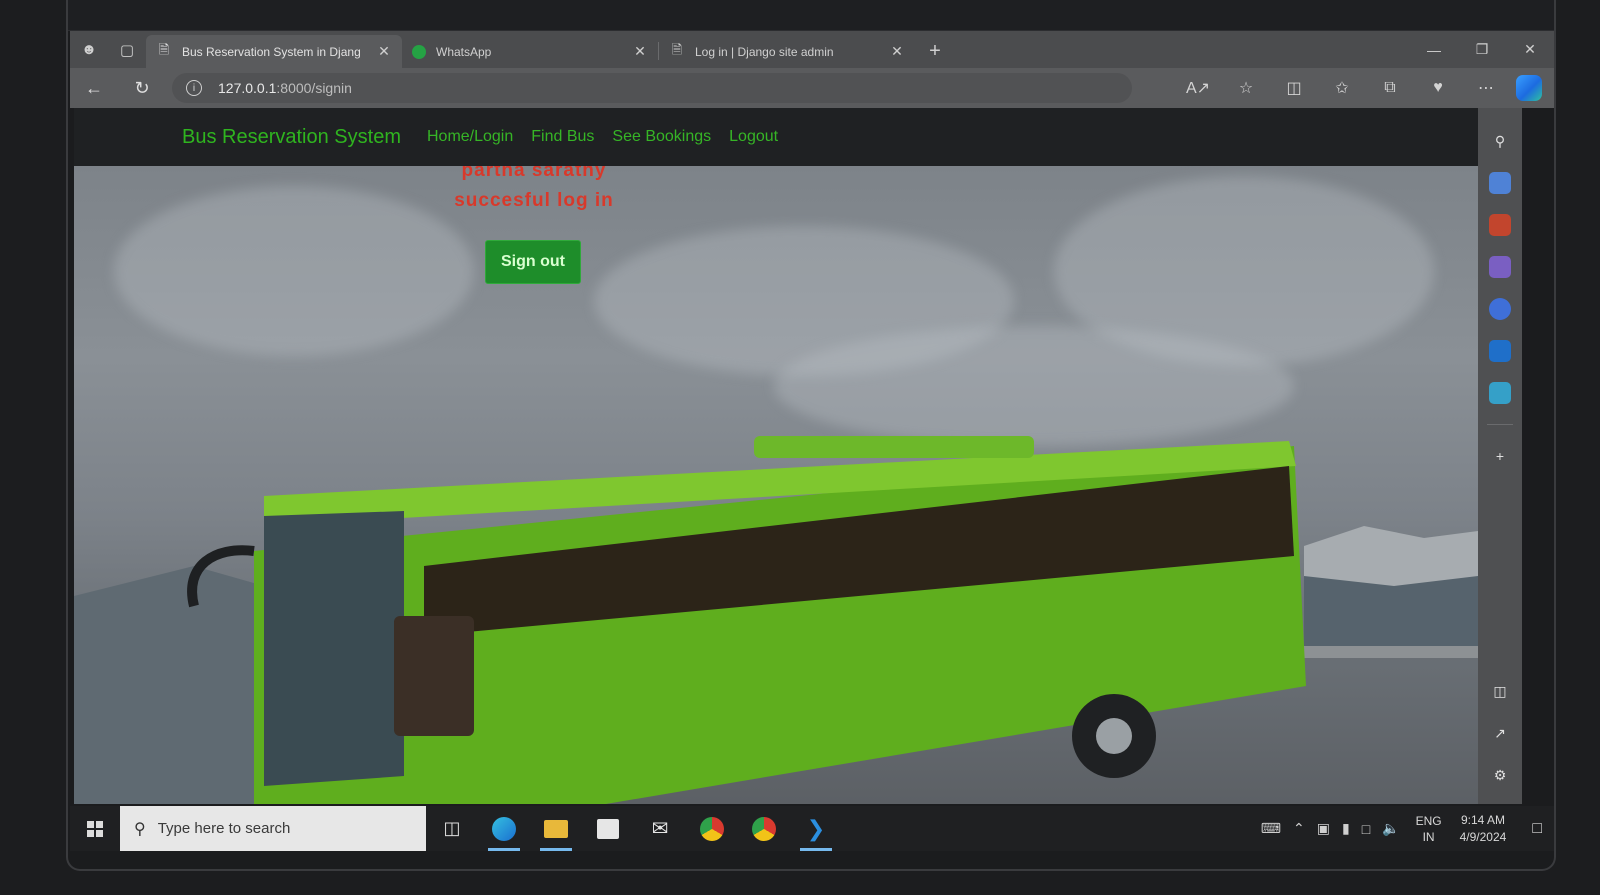 The image size is (1600, 895). I want to click on clock-date: 4/9/2024, so click(1483, 836).